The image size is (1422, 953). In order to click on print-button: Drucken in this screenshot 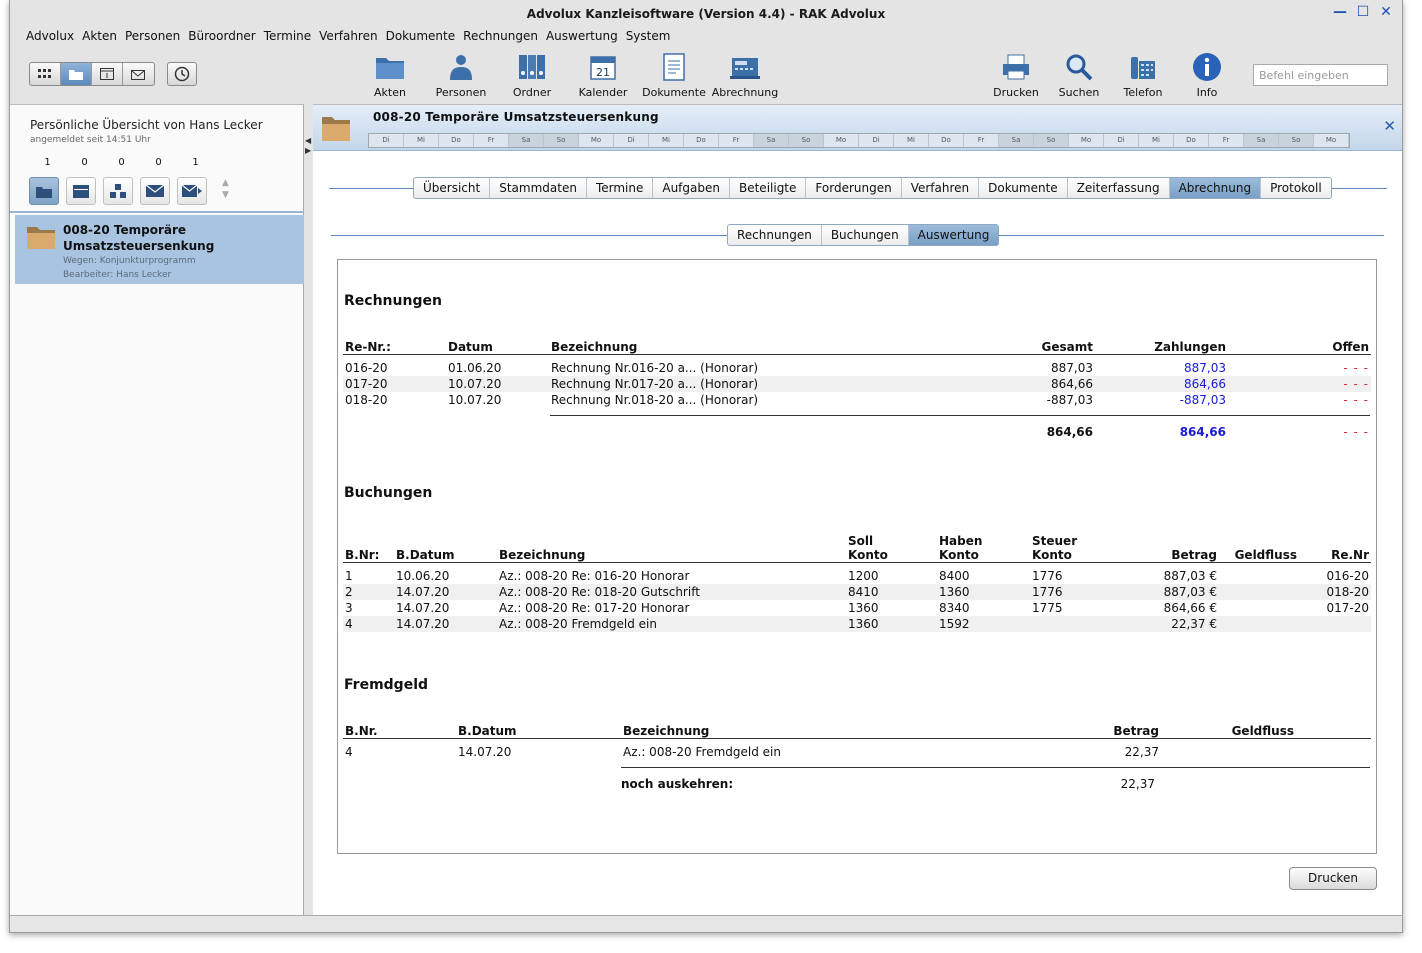, I will do `click(1333, 878)`.